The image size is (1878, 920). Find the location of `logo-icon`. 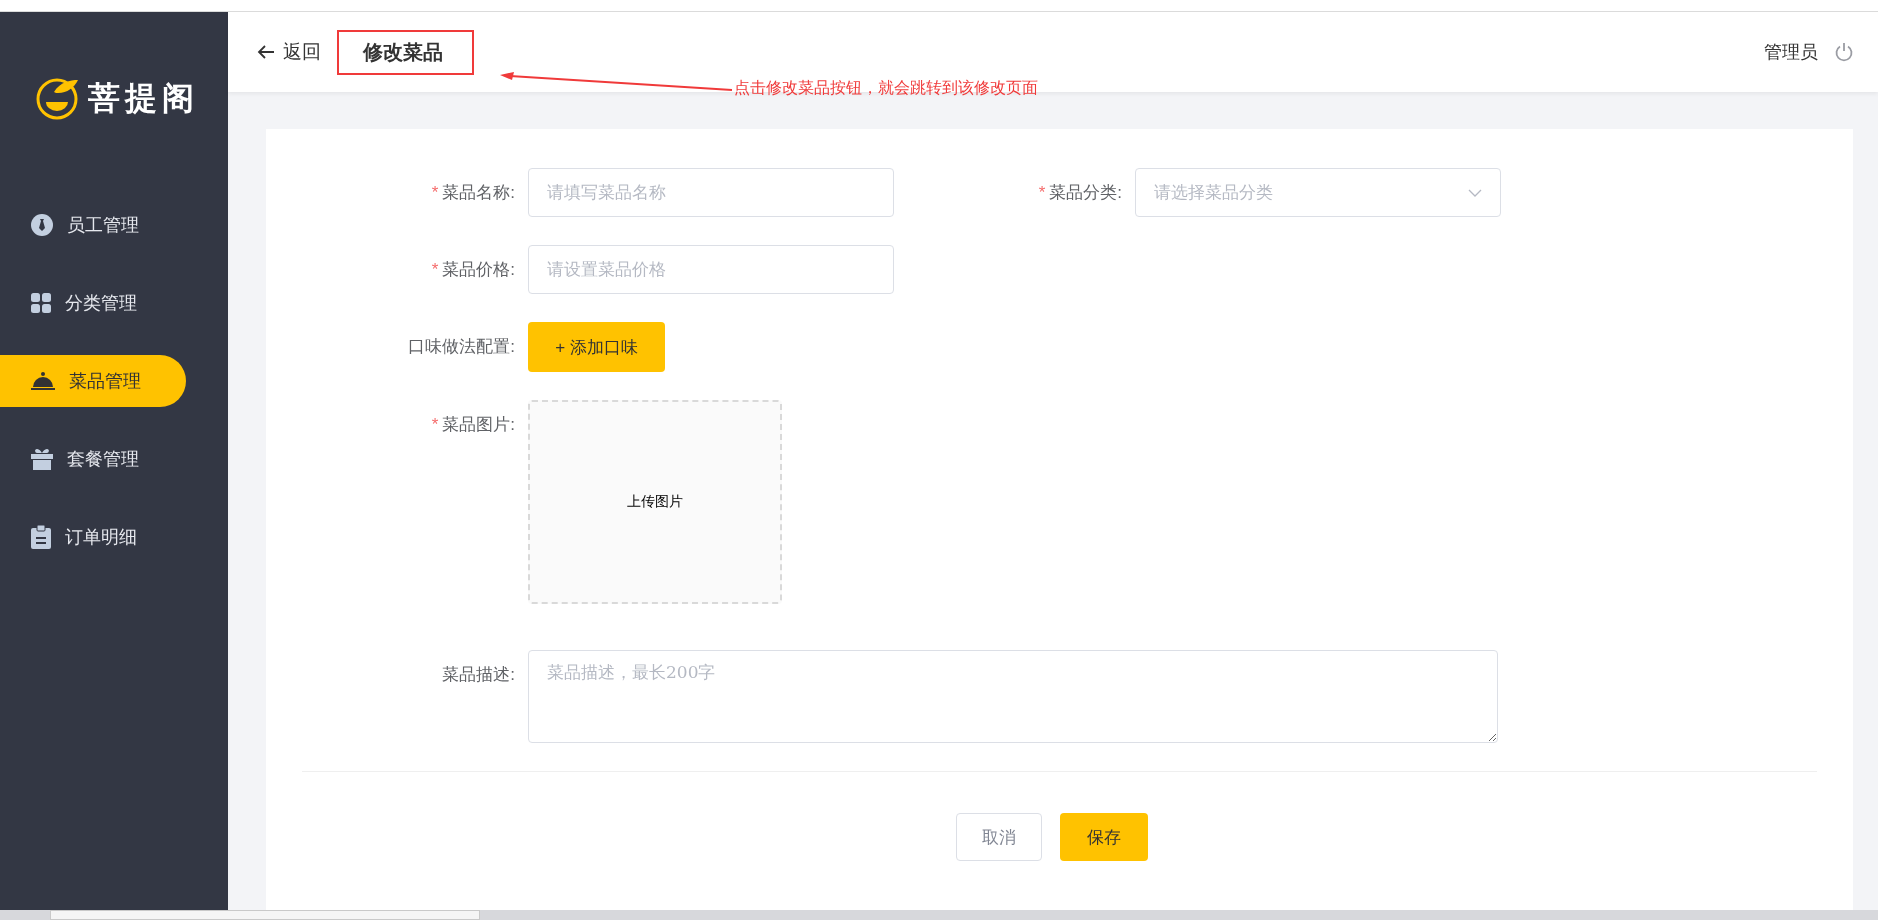

logo-icon is located at coordinates (58, 98).